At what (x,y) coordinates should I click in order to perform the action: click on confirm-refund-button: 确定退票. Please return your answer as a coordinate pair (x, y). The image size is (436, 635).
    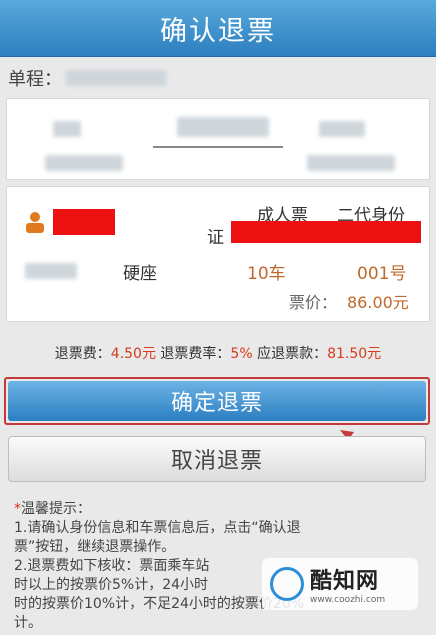
    Looking at the image, I should click on (217, 401).